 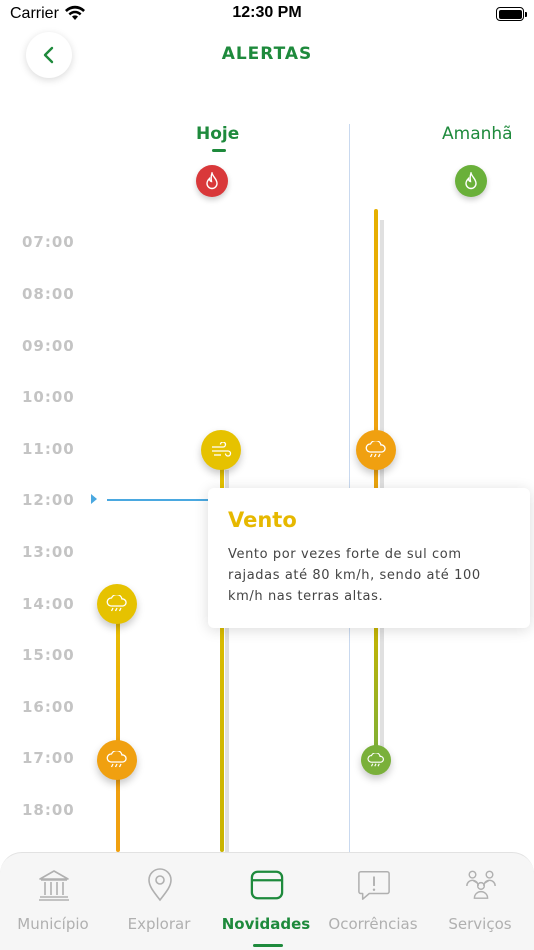 I want to click on bank-icon, so click(x=54, y=885).